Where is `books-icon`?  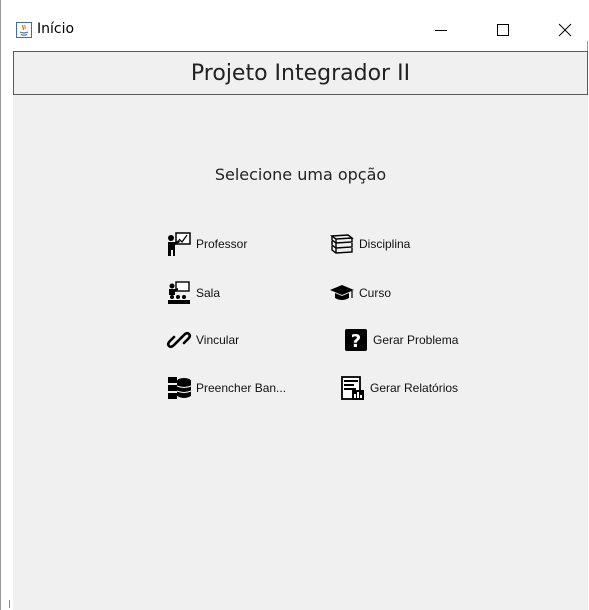
books-icon is located at coordinates (342, 244).